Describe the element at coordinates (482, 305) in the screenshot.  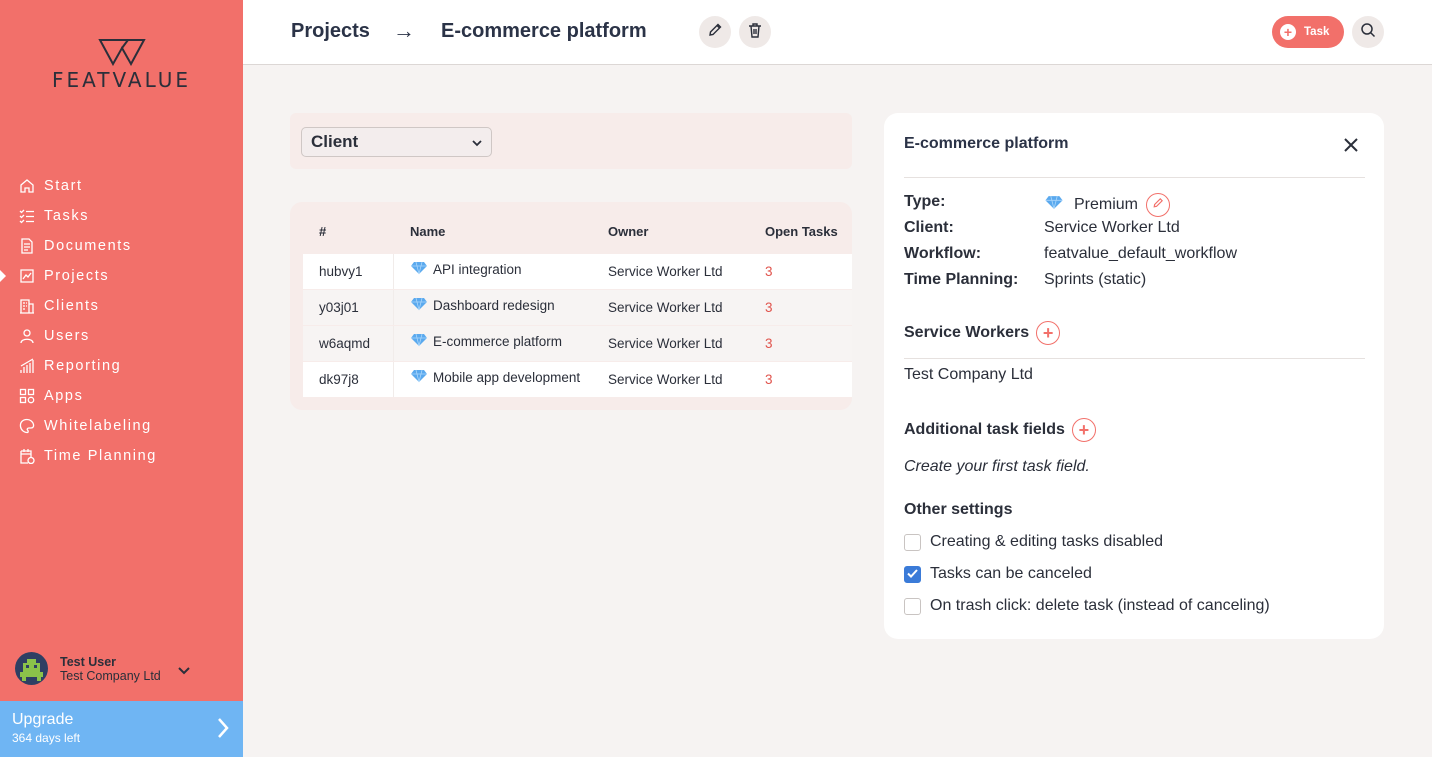
I see `row-name: Dashboard redesign` at that location.